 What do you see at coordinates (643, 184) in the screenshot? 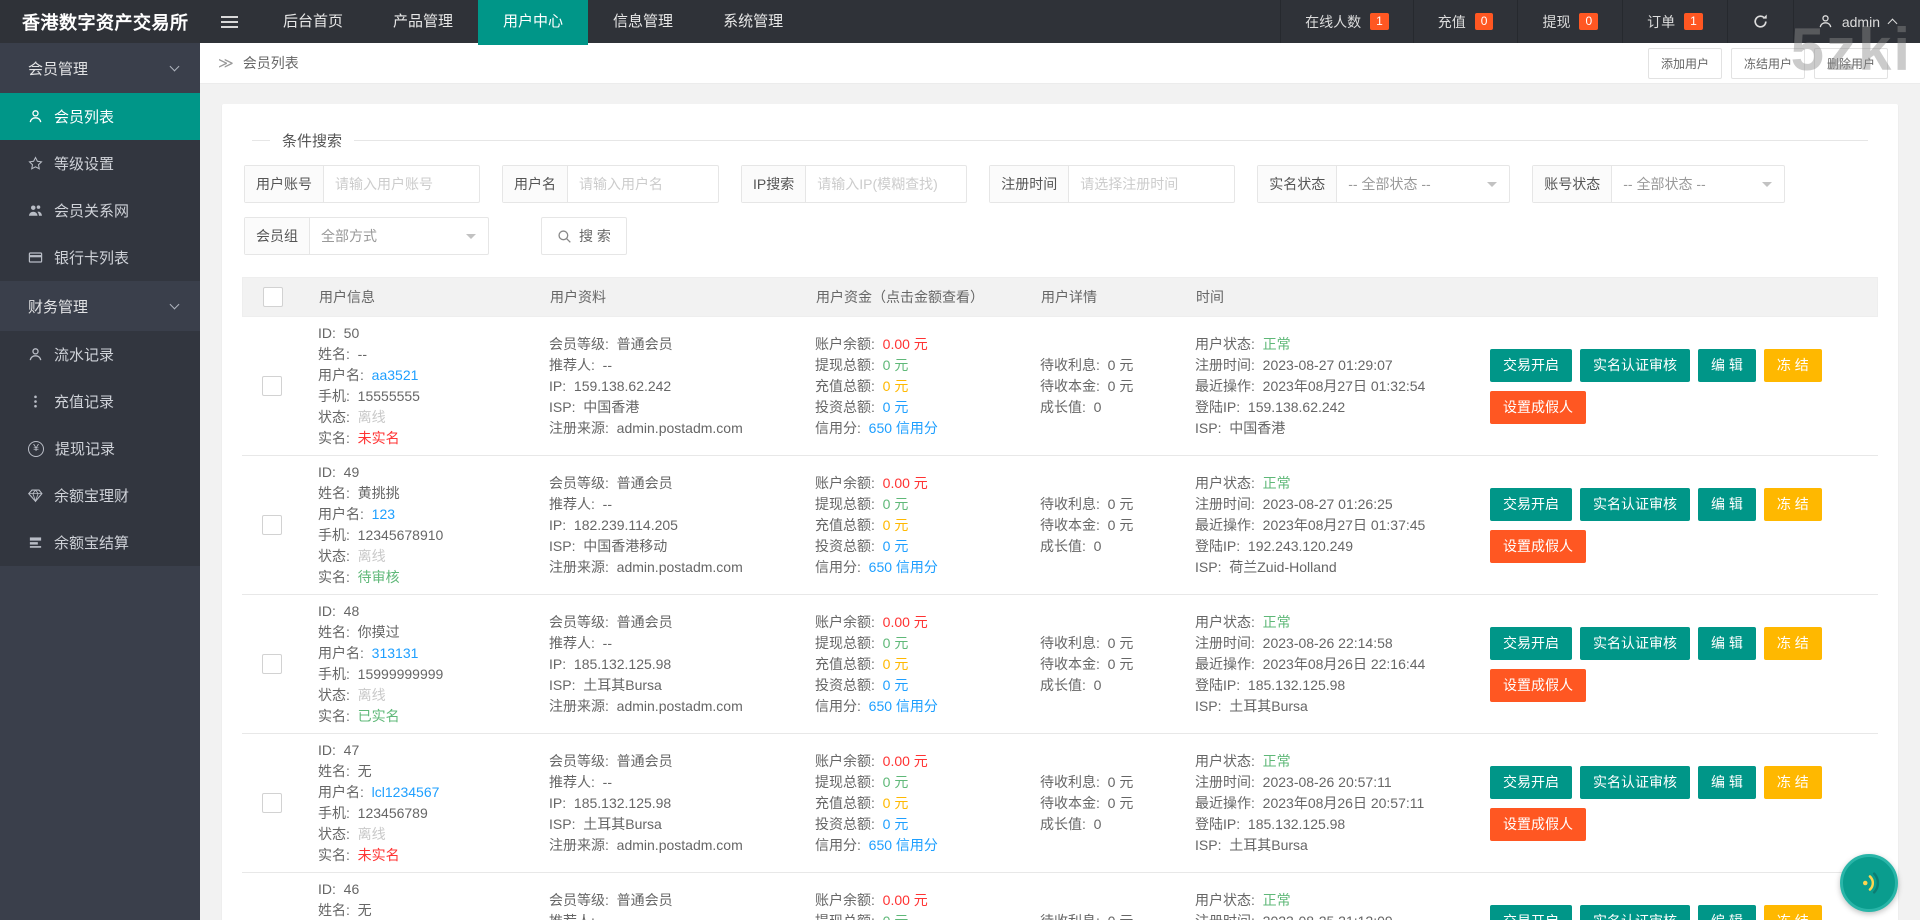
I see `username-search-field` at bounding box center [643, 184].